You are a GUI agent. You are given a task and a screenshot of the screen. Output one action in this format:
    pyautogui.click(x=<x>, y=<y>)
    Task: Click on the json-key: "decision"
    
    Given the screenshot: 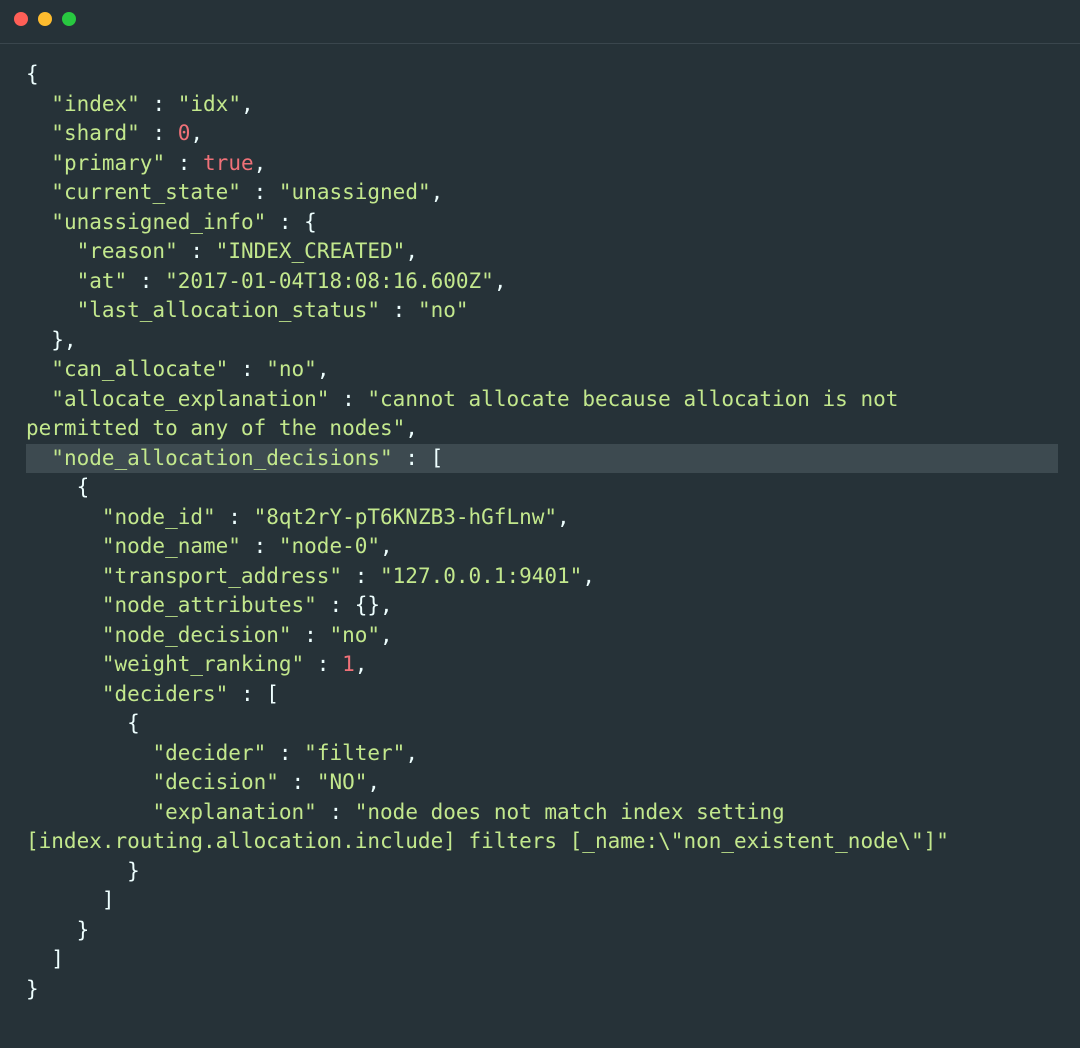 What is the action you would take?
    pyautogui.click(x=215, y=782)
    